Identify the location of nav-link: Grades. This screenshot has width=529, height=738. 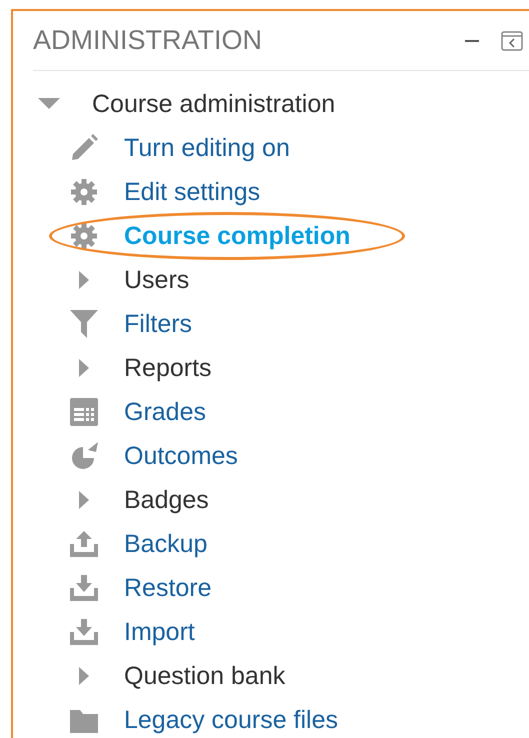
(165, 412).